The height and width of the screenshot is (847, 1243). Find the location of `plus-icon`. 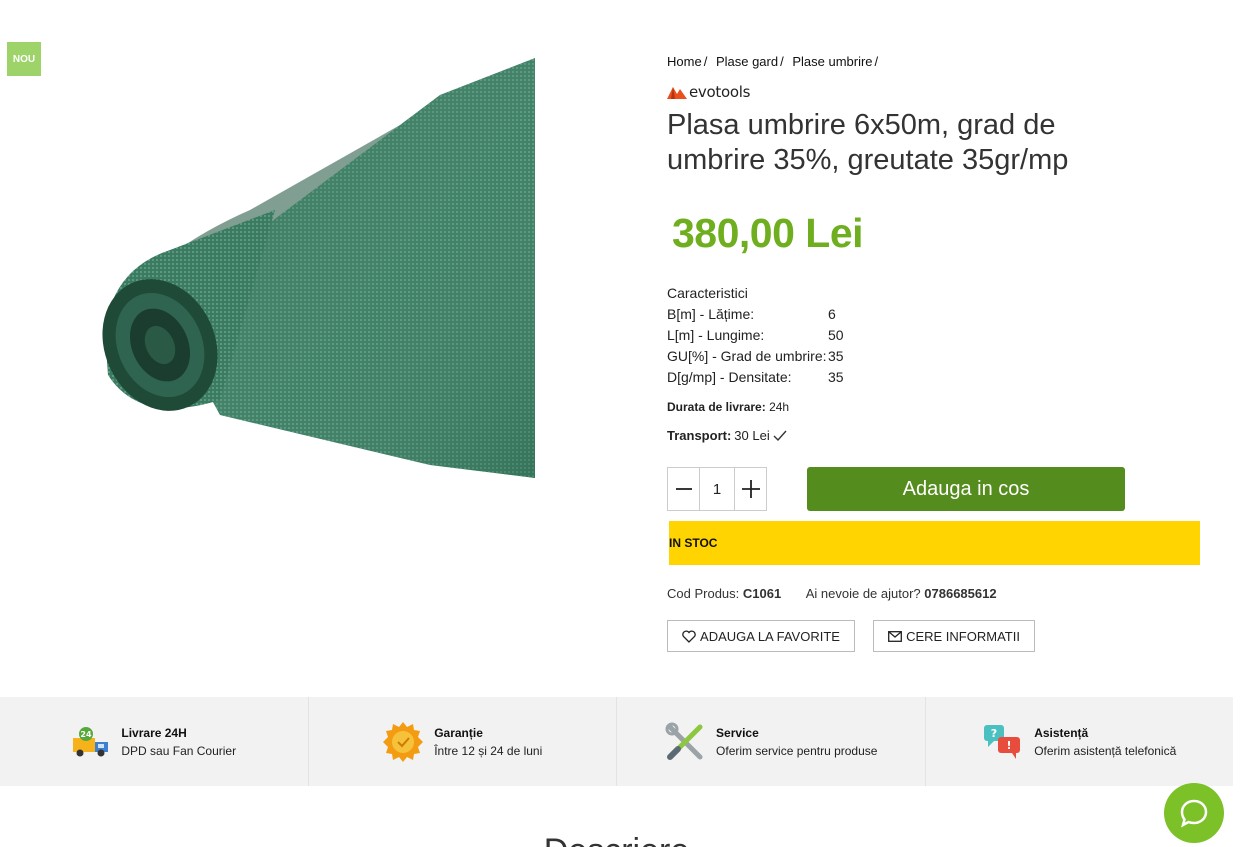

plus-icon is located at coordinates (750, 489).